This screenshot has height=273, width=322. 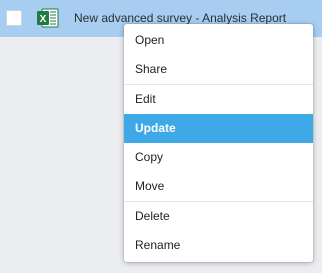 I want to click on excel-icon-letter: X, so click(x=43, y=19).